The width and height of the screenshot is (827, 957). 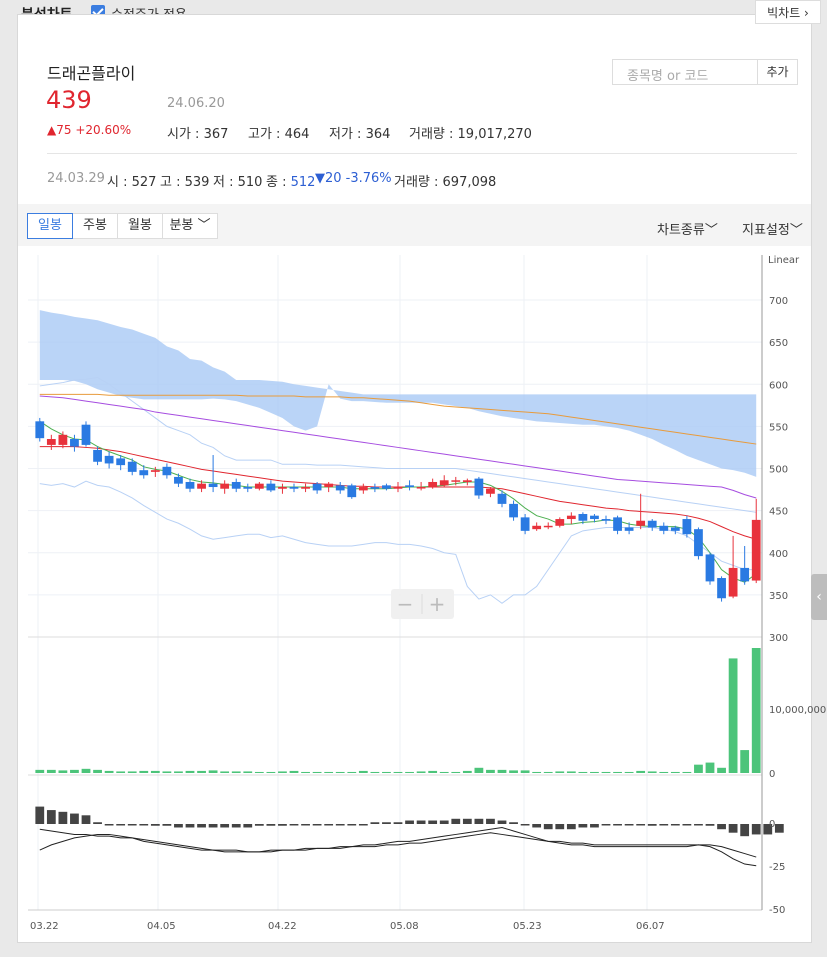 I want to click on volume-tick-label: 10,000,000, so click(x=797, y=710).